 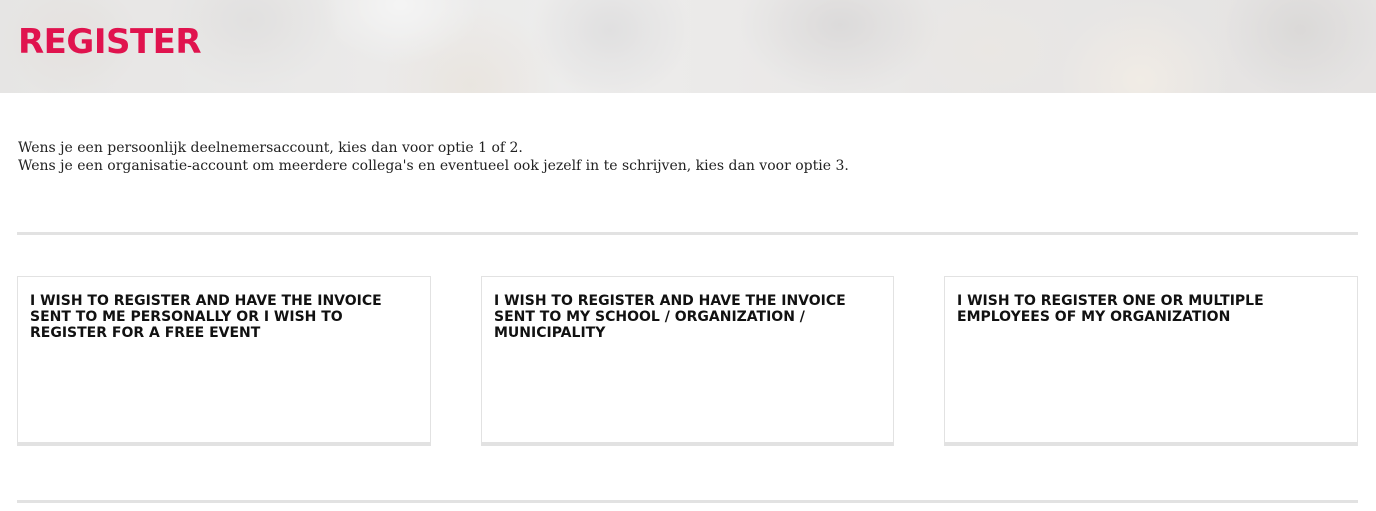 What do you see at coordinates (110, 42) in the screenshot?
I see `page-title: REGISTER` at bounding box center [110, 42].